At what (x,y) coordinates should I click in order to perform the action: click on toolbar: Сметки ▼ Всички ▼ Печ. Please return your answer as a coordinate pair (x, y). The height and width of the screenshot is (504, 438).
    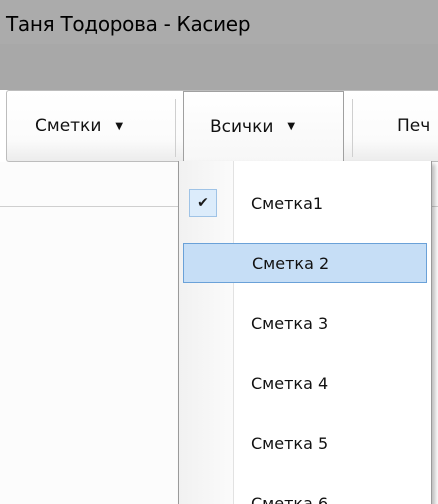
    Looking at the image, I should click on (222, 126).